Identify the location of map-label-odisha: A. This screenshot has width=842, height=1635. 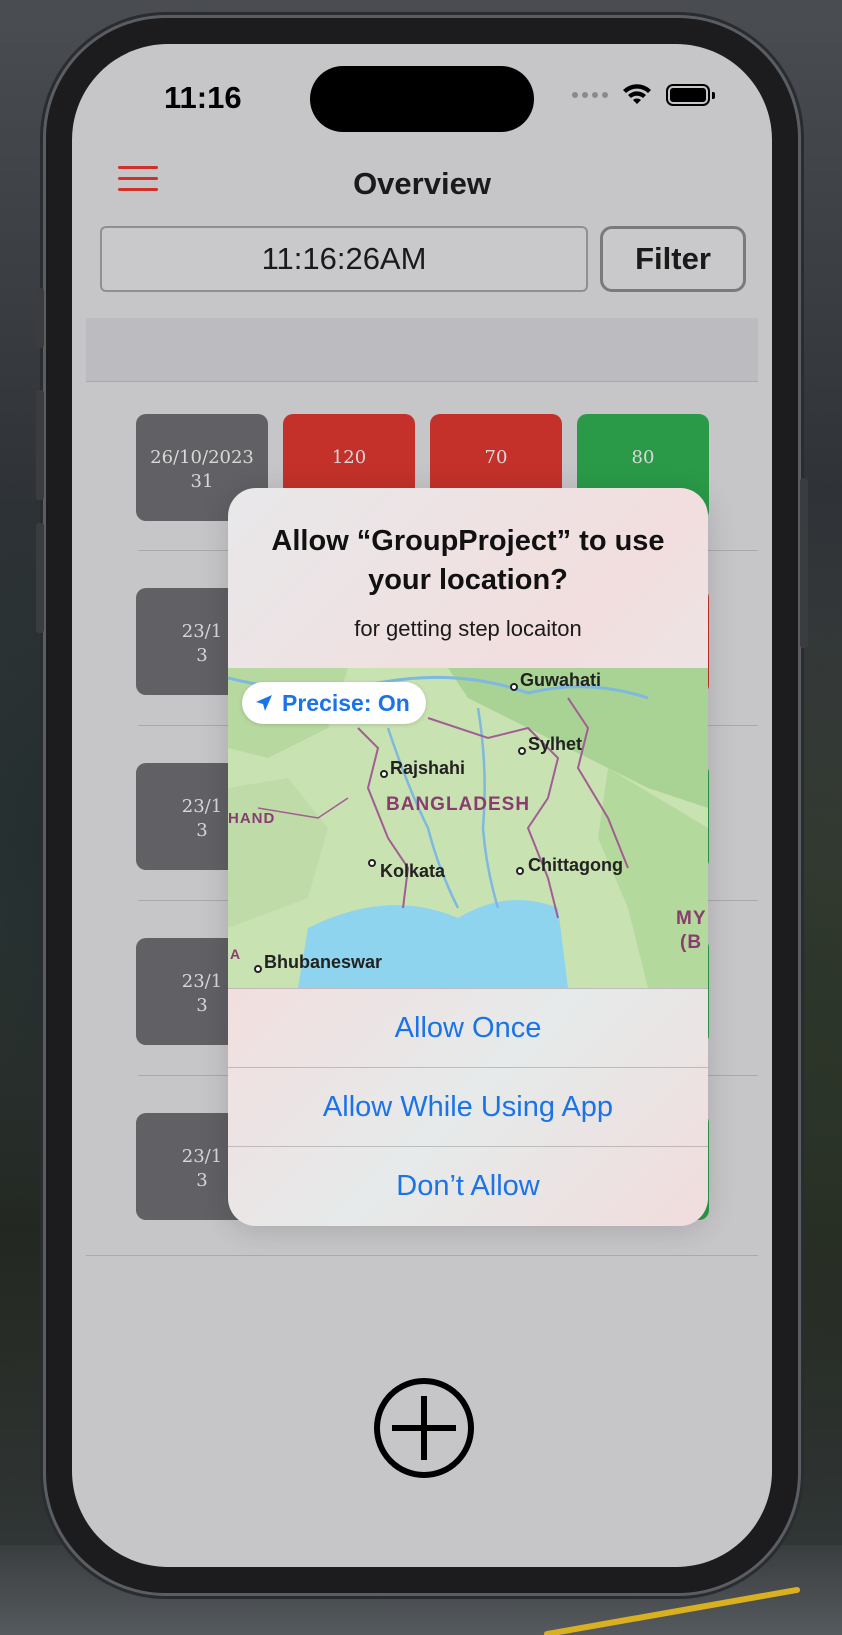
(236, 954).